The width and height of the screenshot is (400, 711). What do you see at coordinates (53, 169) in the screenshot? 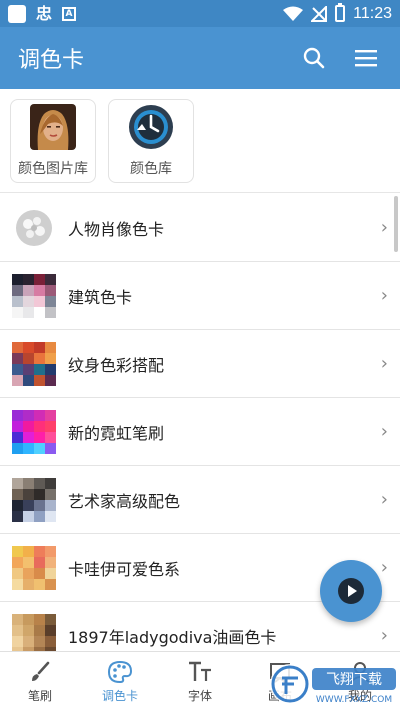
I see `shortcut-label: 颜色图片库` at bounding box center [53, 169].